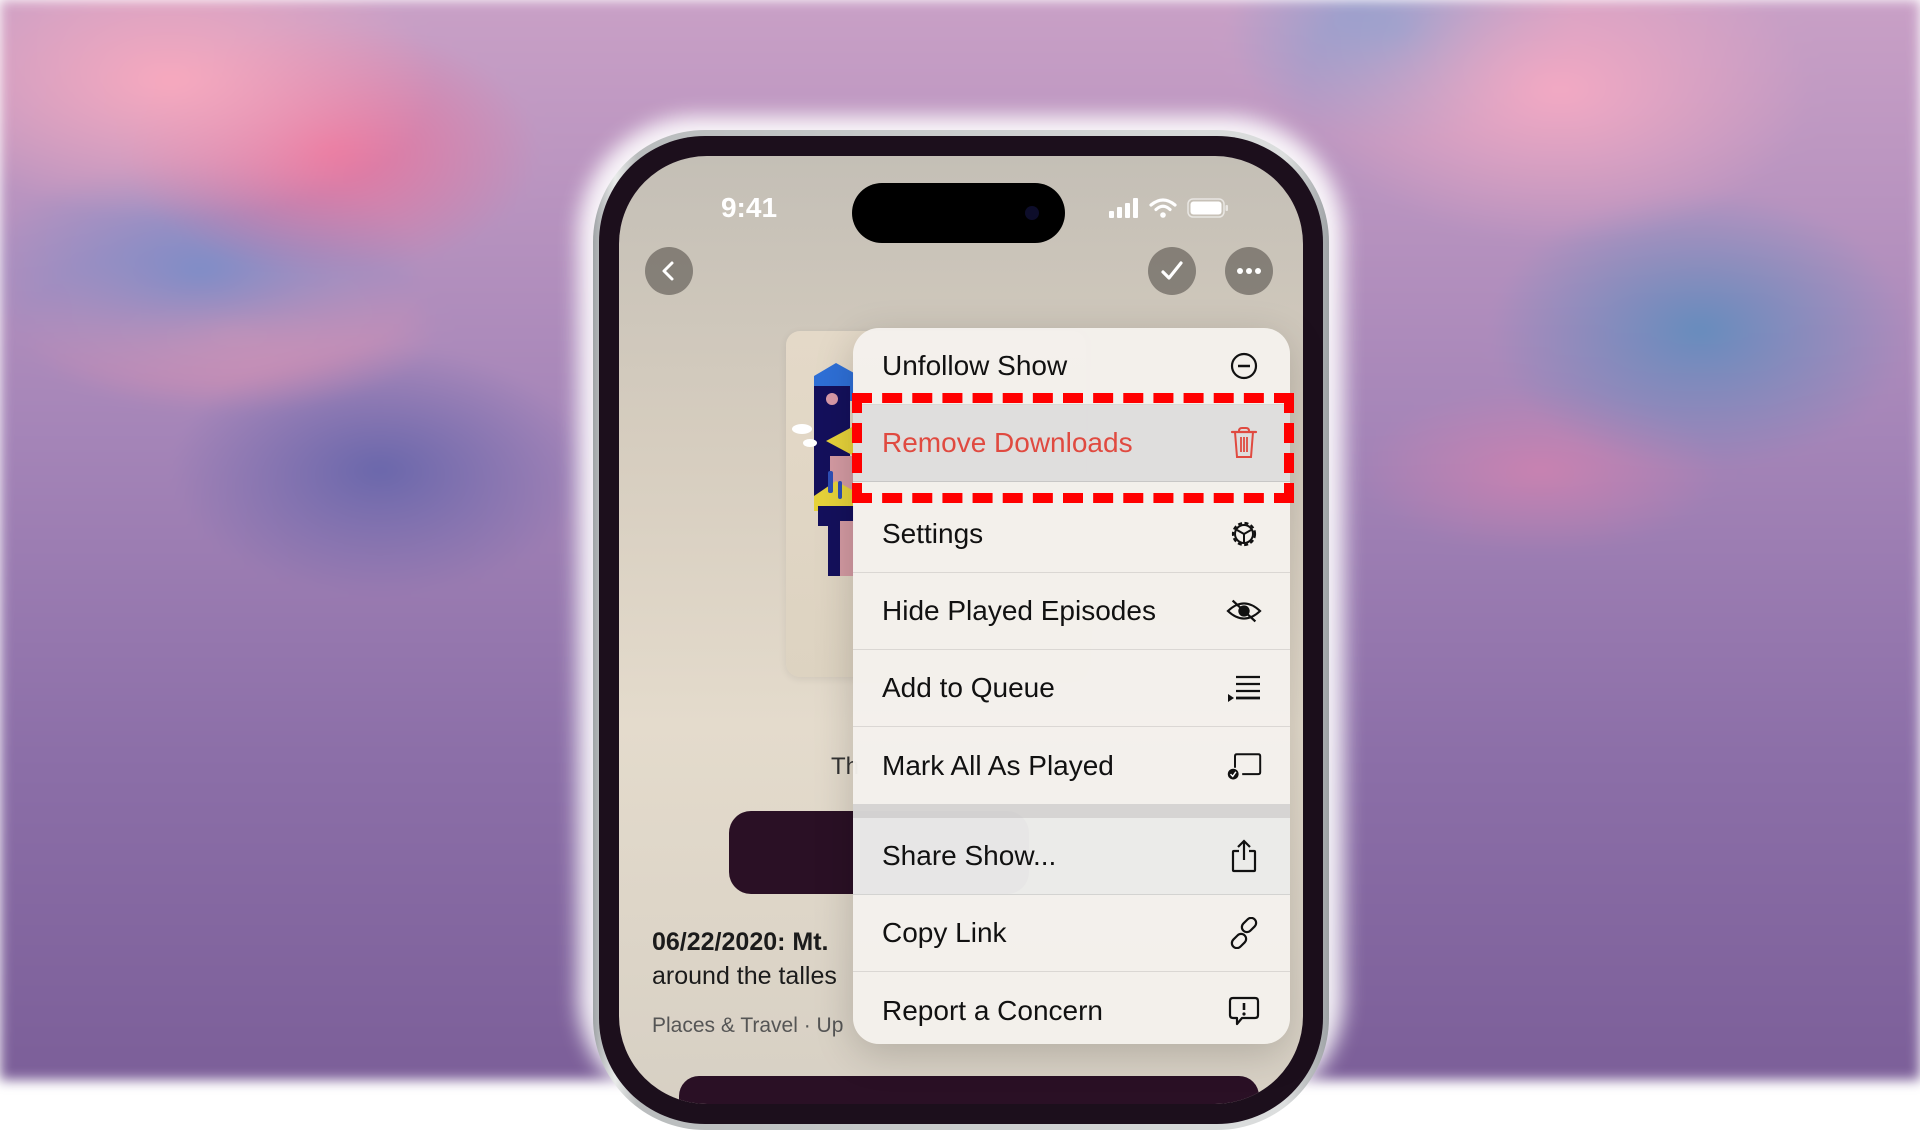  What do you see at coordinates (944, 932) in the screenshot?
I see `menu-item-label: Copy Link` at bounding box center [944, 932].